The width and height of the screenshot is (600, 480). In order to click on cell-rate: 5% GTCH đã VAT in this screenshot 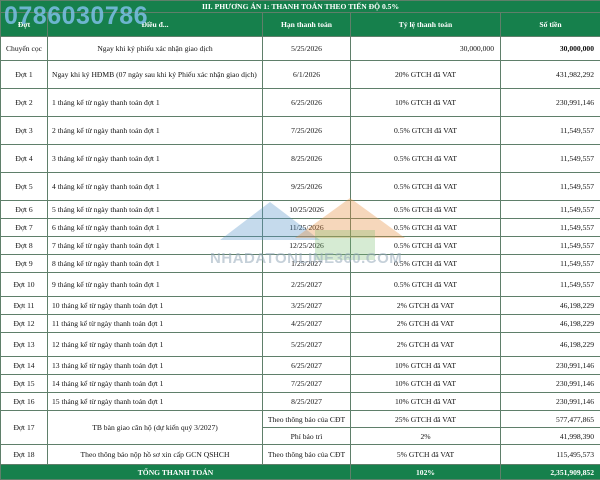, I will do `click(426, 455)`.